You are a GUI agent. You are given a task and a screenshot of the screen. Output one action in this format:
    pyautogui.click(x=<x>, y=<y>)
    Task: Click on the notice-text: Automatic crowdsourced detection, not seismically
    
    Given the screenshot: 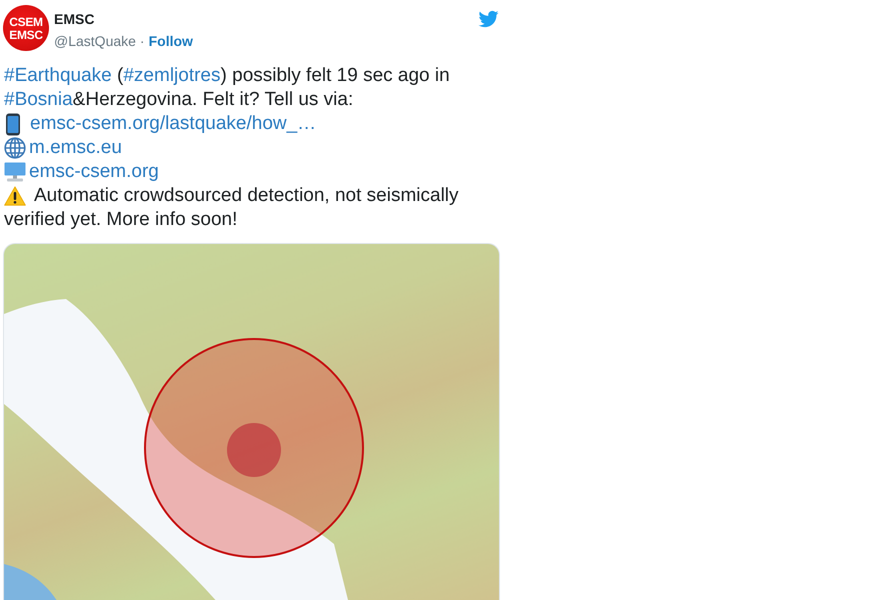 What is the action you would take?
    pyautogui.click(x=246, y=196)
    